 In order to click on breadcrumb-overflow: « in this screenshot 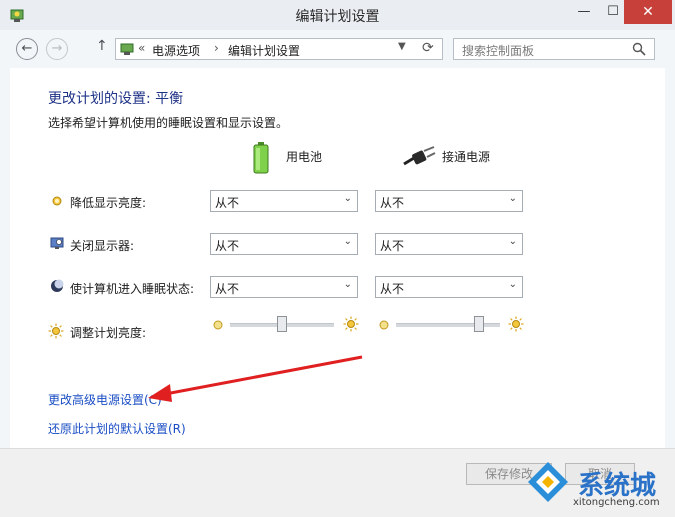, I will do `click(141, 48)`.